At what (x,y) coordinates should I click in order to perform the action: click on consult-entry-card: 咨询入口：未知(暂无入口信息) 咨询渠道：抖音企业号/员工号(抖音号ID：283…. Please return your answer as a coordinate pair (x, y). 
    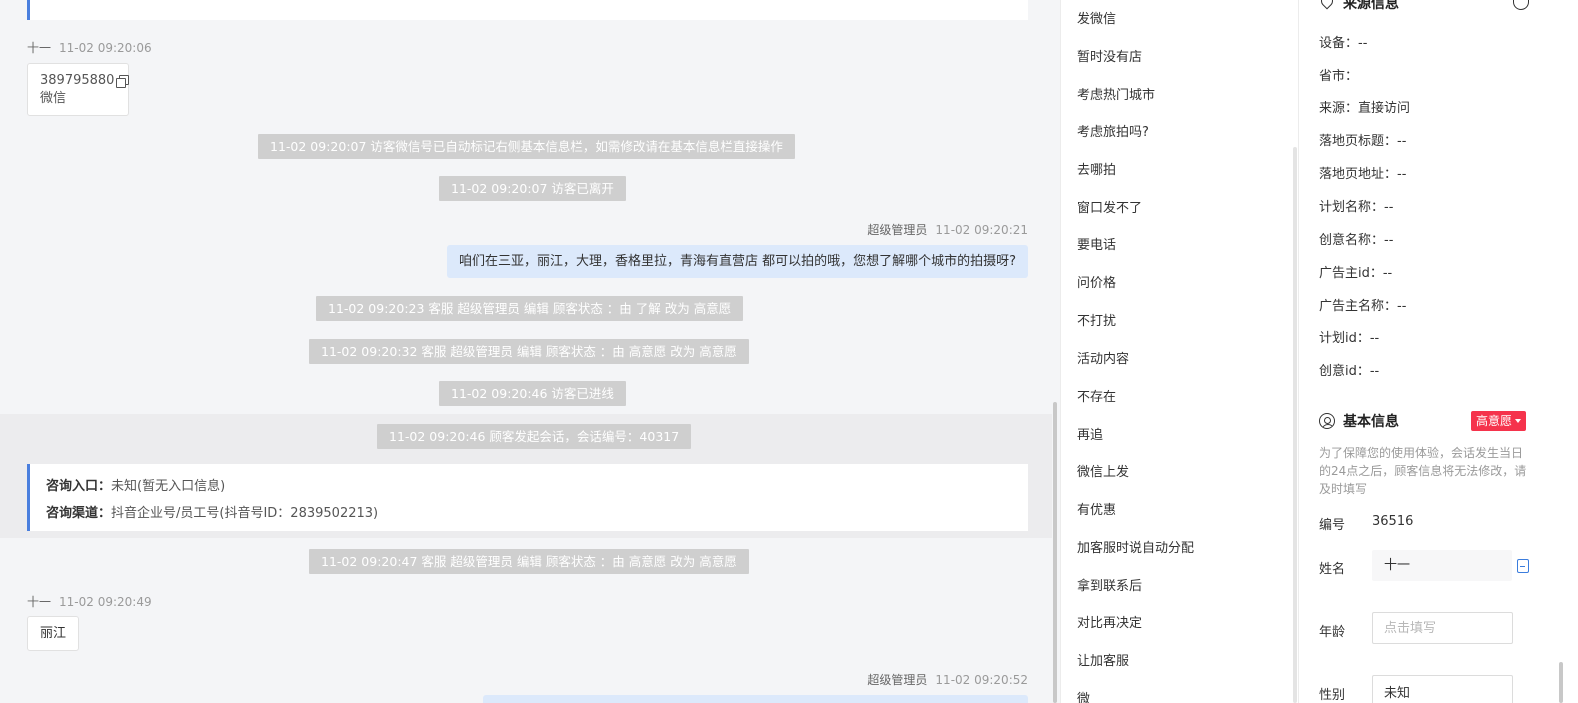
    Looking at the image, I should click on (527, 497).